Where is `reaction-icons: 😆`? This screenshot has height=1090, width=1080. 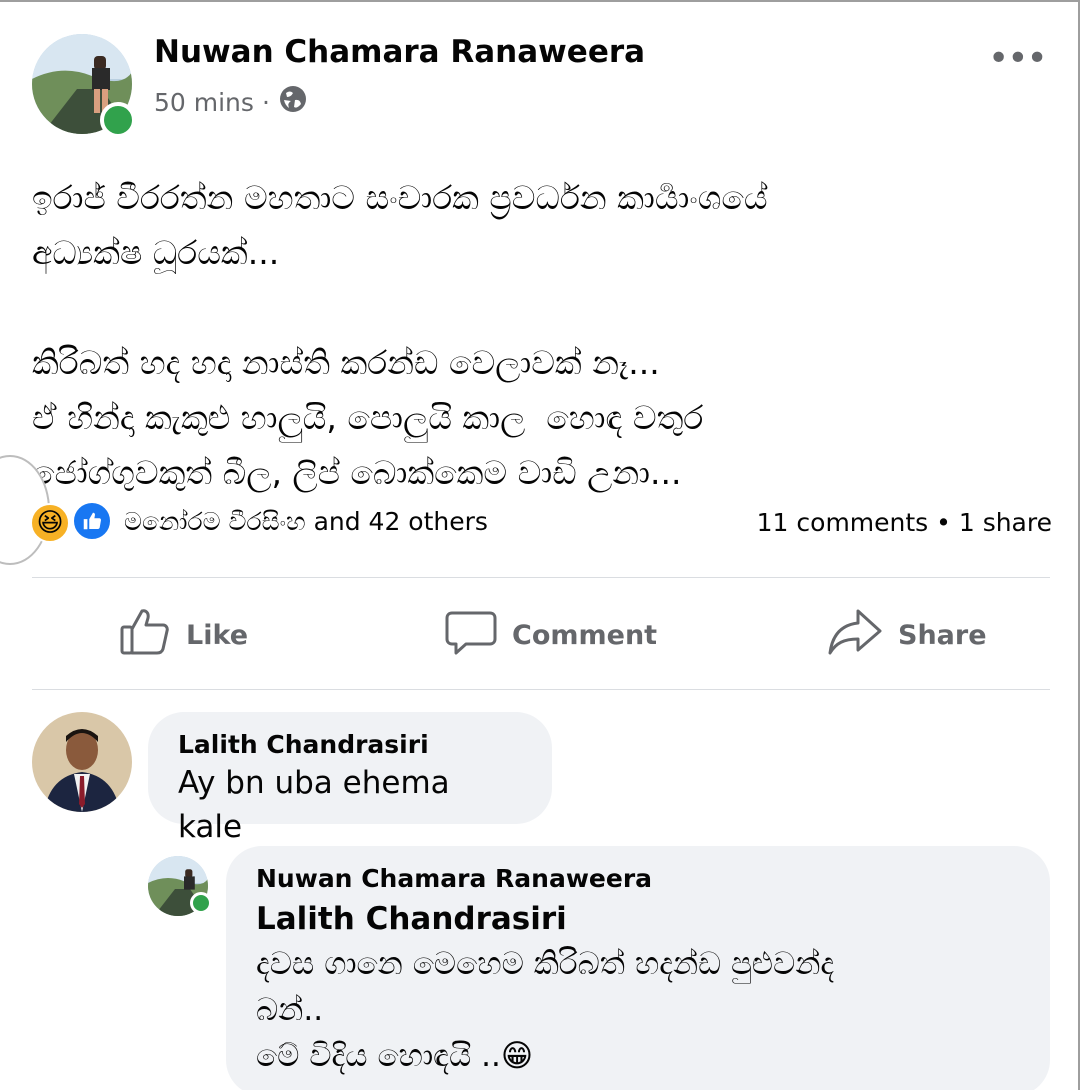 reaction-icons: 😆 is located at coordinates (72, 522).